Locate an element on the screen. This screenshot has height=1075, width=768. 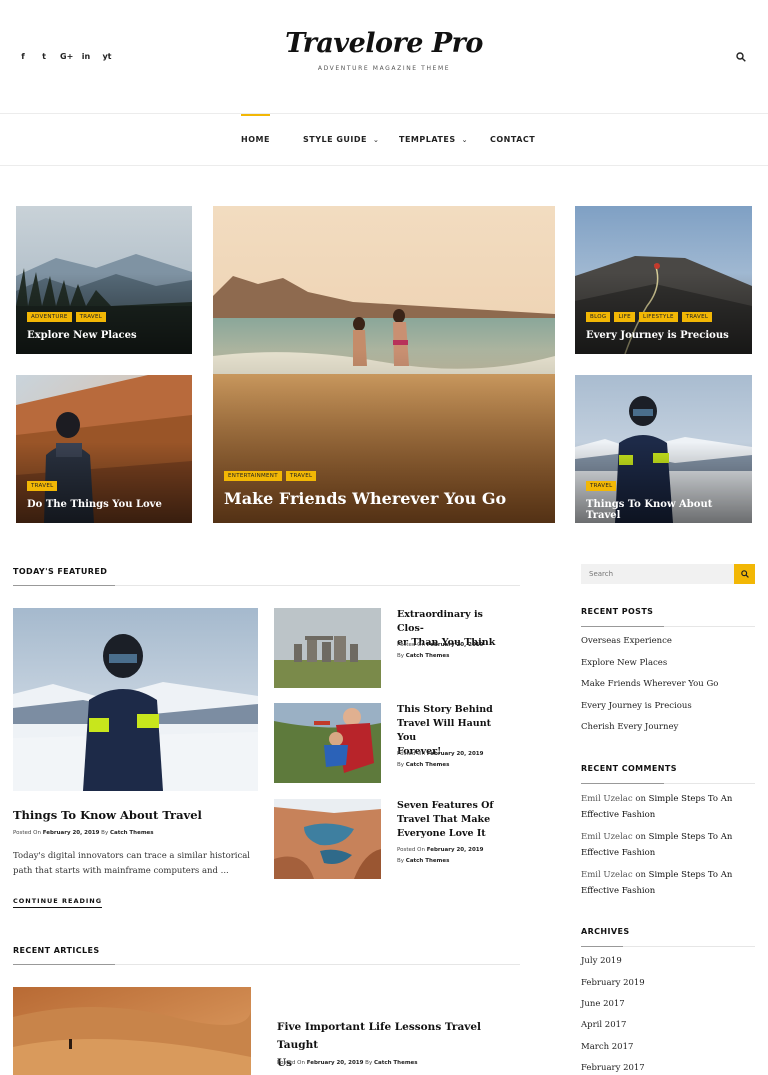
hero-card-things-to-know: TRAVEL Things To Know About Travel is located at coordinates (663, 449).